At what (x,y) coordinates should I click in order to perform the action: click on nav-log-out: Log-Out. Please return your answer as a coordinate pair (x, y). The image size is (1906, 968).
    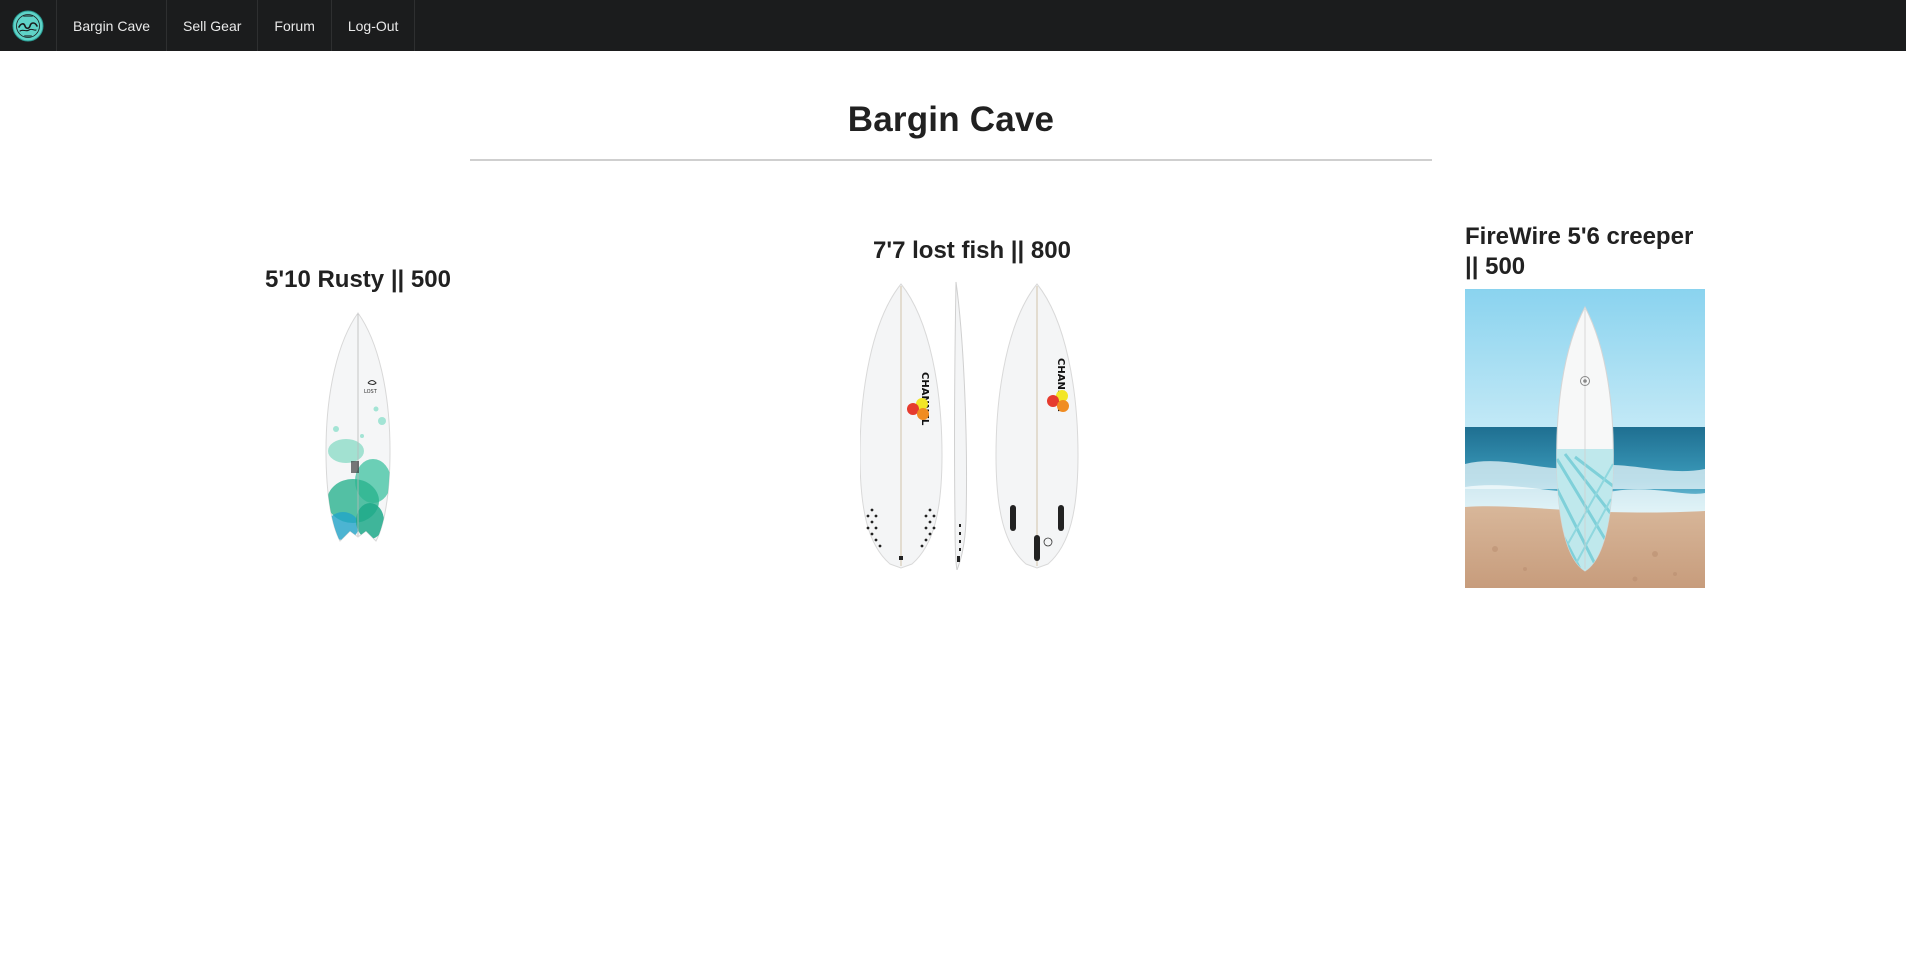
    Looking at the image, I should click on (374, 25).